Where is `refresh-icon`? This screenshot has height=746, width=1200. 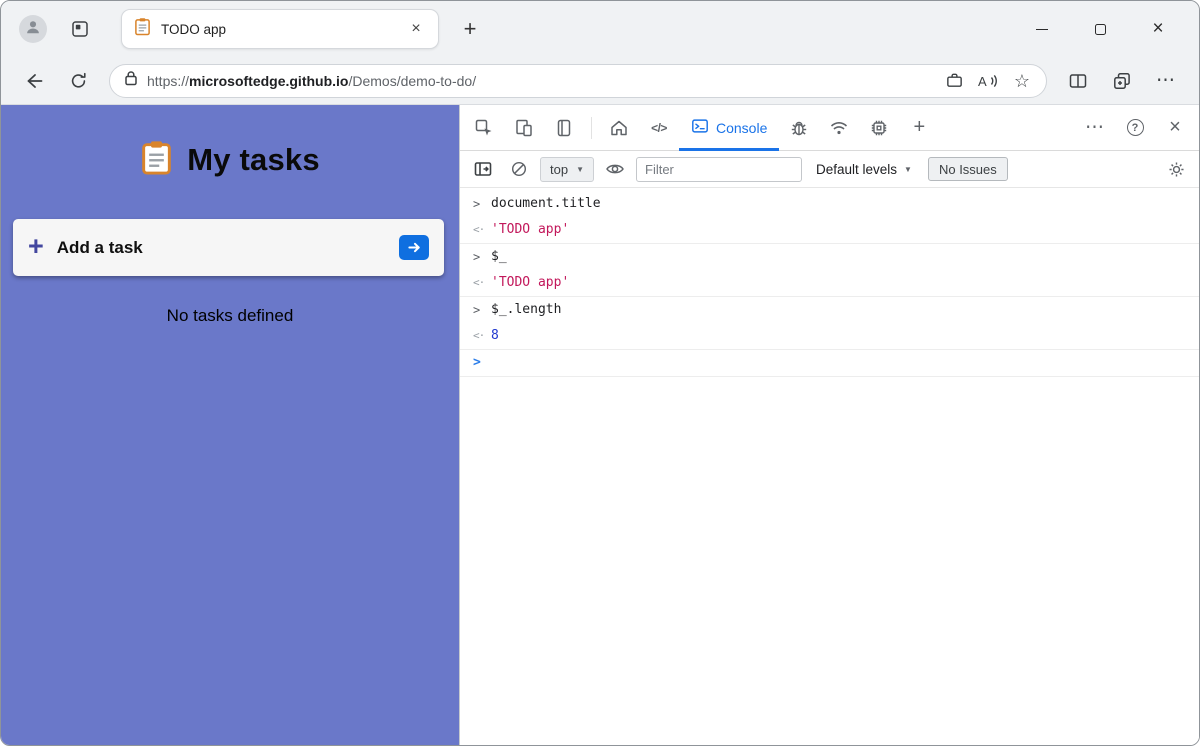
refresh-icon is located at coordinates (78, 80).